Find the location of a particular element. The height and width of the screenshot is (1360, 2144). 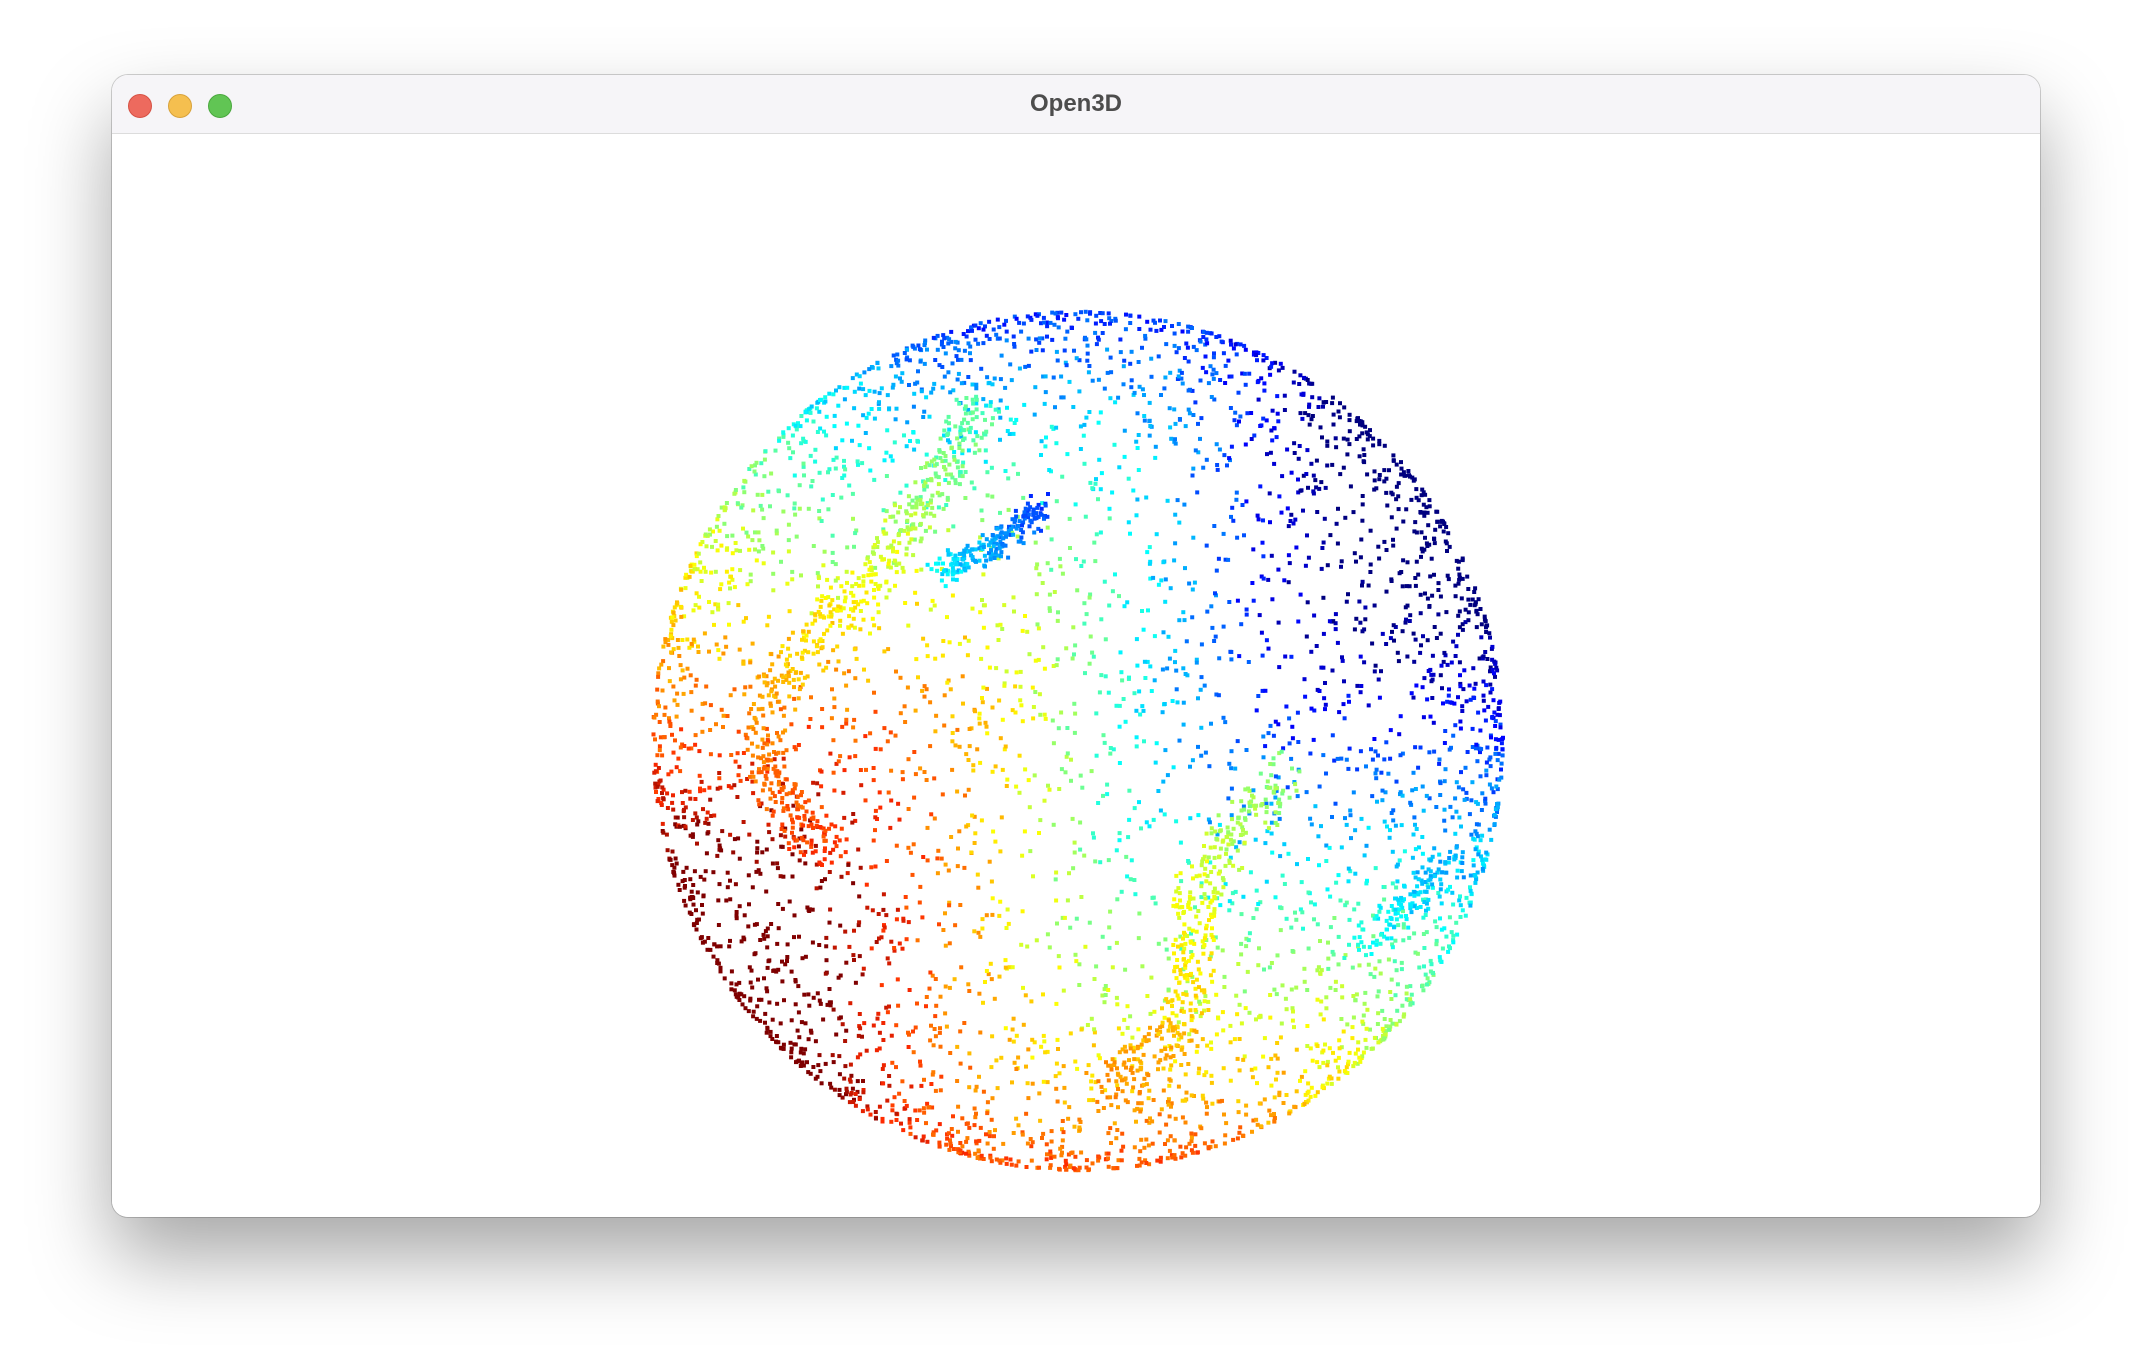

window-title: Open3D is located at coordinates (1075, 103).